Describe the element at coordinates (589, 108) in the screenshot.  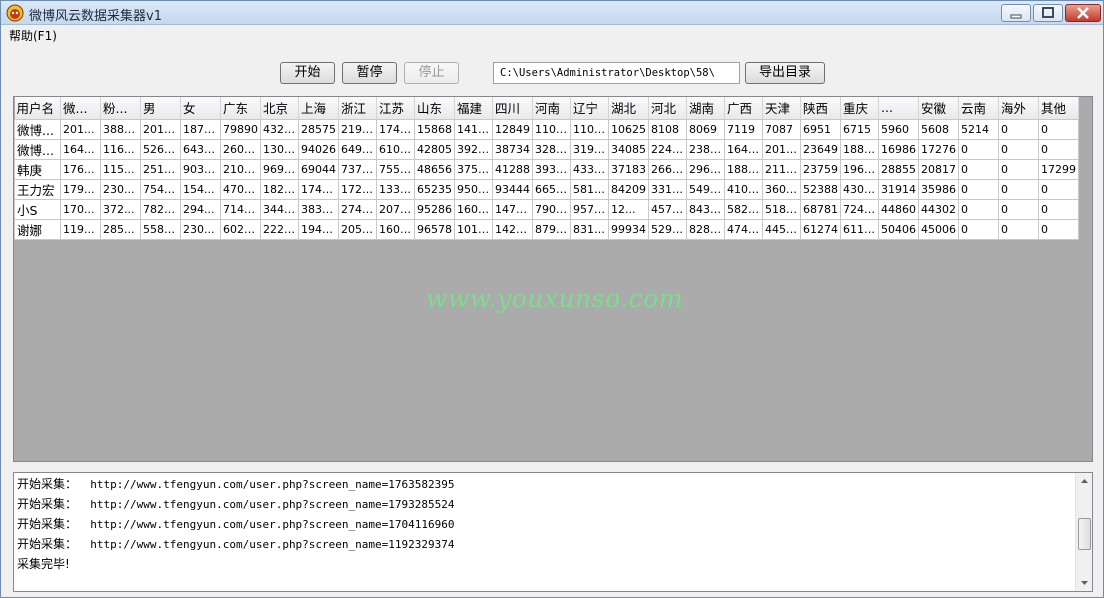
I see `column-header: 辽宁` at that location.